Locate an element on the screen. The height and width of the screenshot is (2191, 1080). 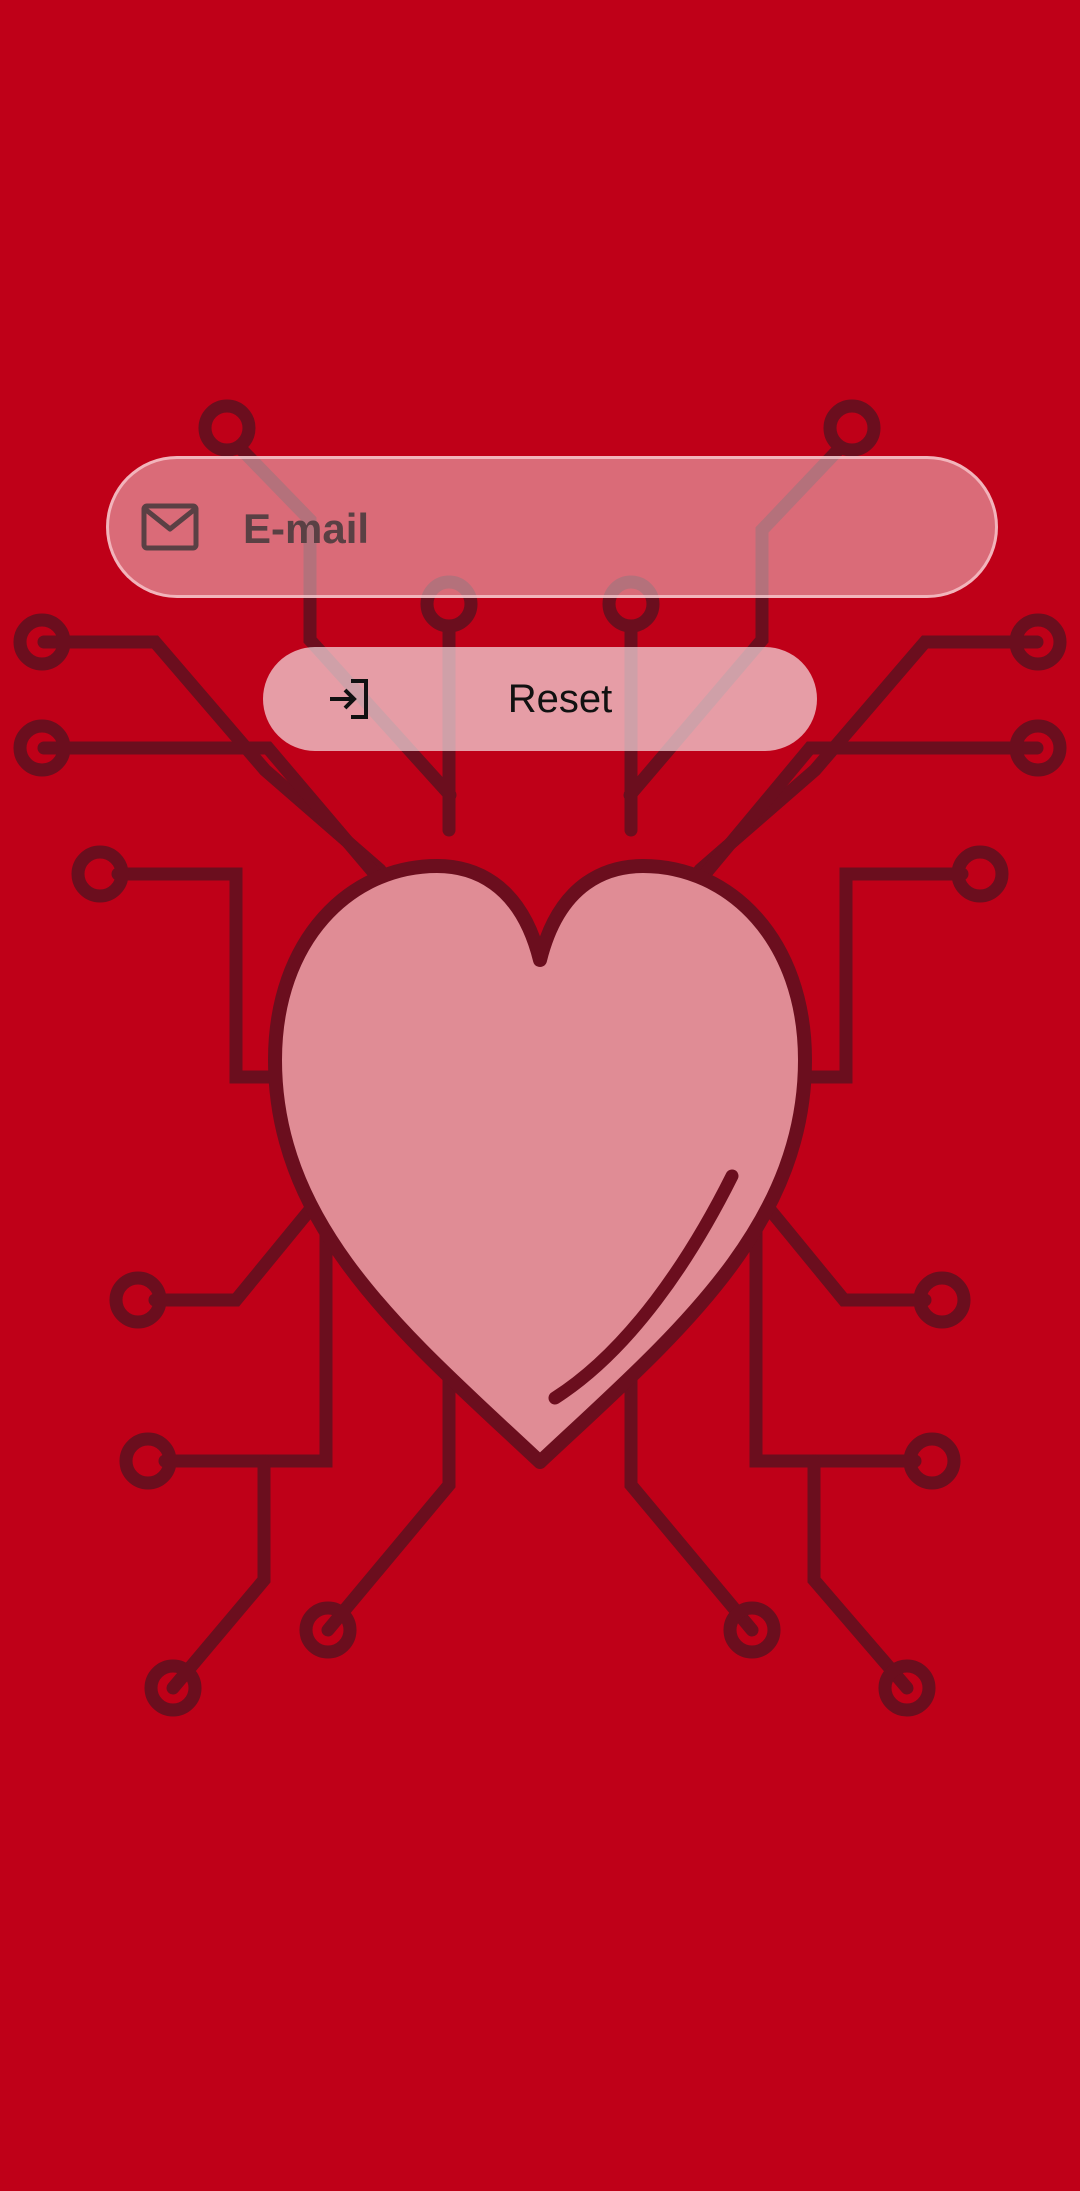
email-field is located at coordinates (552, 527).